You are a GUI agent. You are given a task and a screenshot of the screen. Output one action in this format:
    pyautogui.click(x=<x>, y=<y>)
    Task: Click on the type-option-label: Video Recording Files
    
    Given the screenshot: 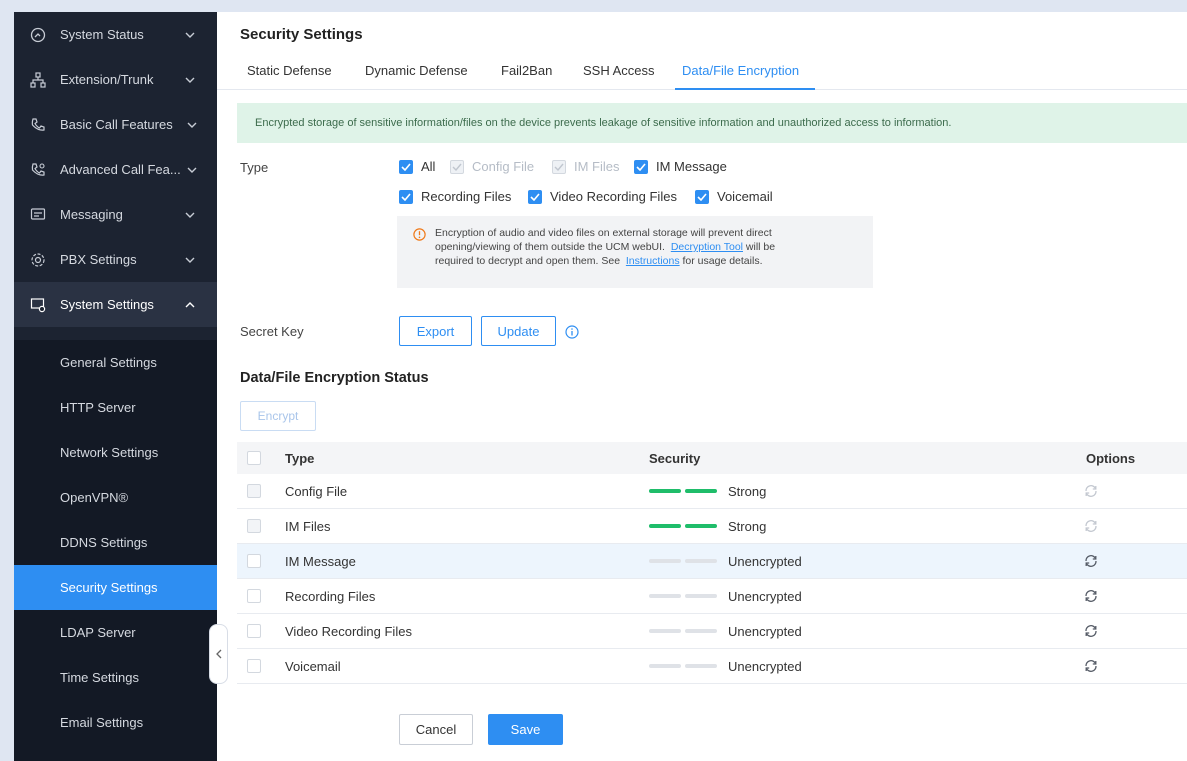 What is the action you would take?
    pyautogui.click(x=613, y=196)
    